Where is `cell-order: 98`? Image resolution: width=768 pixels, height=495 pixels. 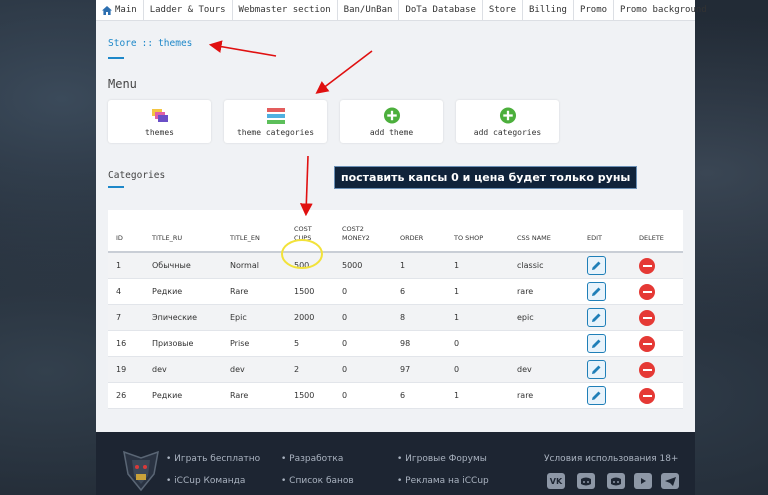 cell-order: 98 is located at coordinates (419, 343).